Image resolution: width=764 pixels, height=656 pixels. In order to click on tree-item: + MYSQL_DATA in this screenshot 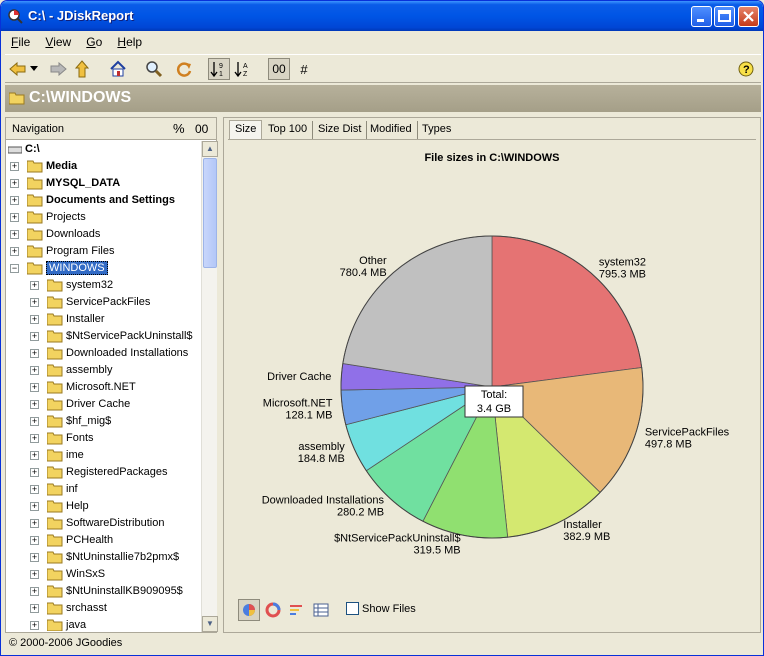, I will do `click(103, 183)`.